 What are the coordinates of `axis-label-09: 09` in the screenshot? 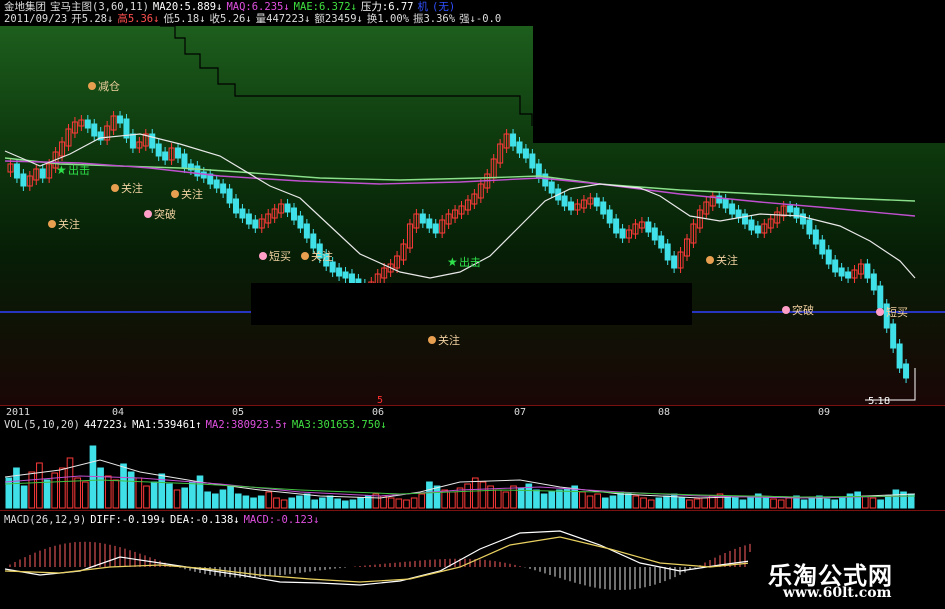 It's located at (824, 412).